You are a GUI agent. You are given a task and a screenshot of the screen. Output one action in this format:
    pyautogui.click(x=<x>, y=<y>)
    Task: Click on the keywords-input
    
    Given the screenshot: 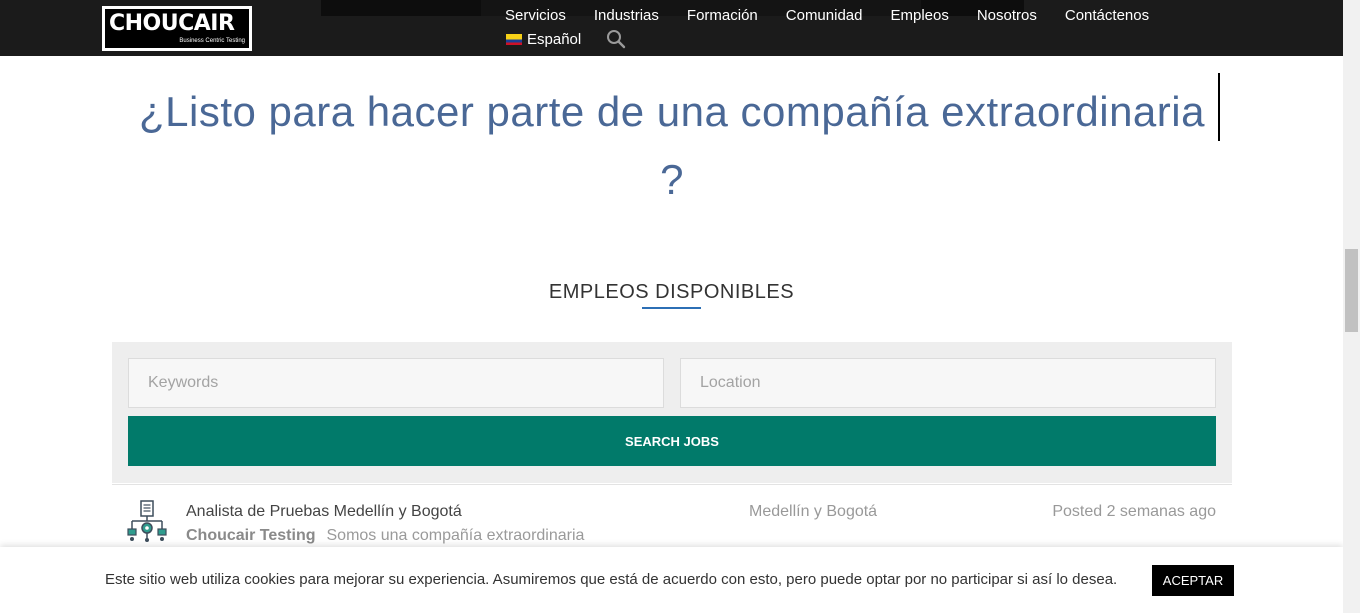 What is the action you would take?
    pyautogui.click(x=396, y=383)
    